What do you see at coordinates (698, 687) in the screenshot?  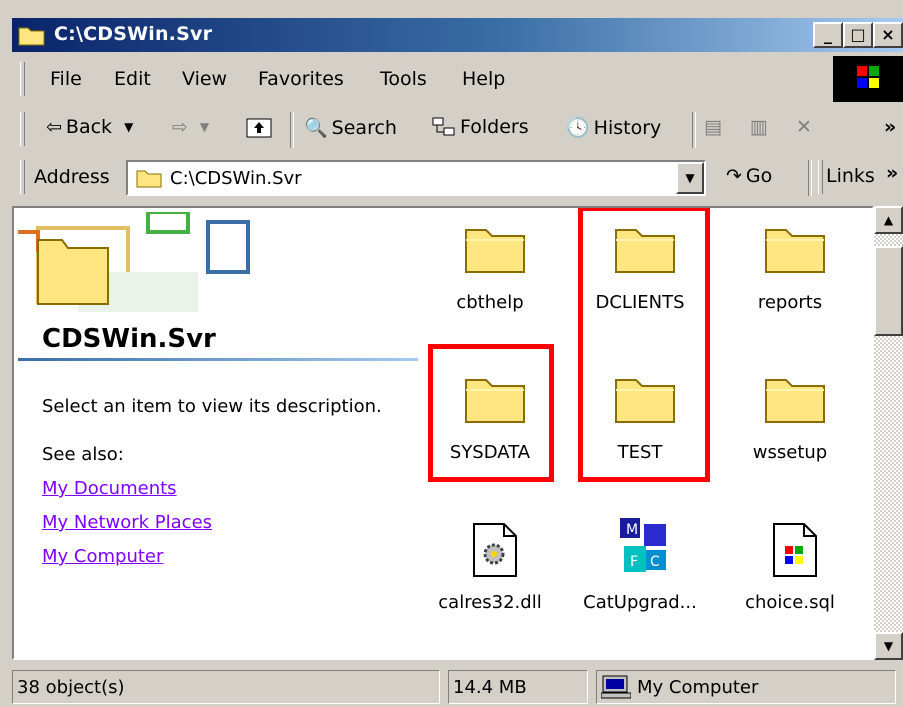 I see `status-zone-label: My Computer` at bounding box center [698, 687].